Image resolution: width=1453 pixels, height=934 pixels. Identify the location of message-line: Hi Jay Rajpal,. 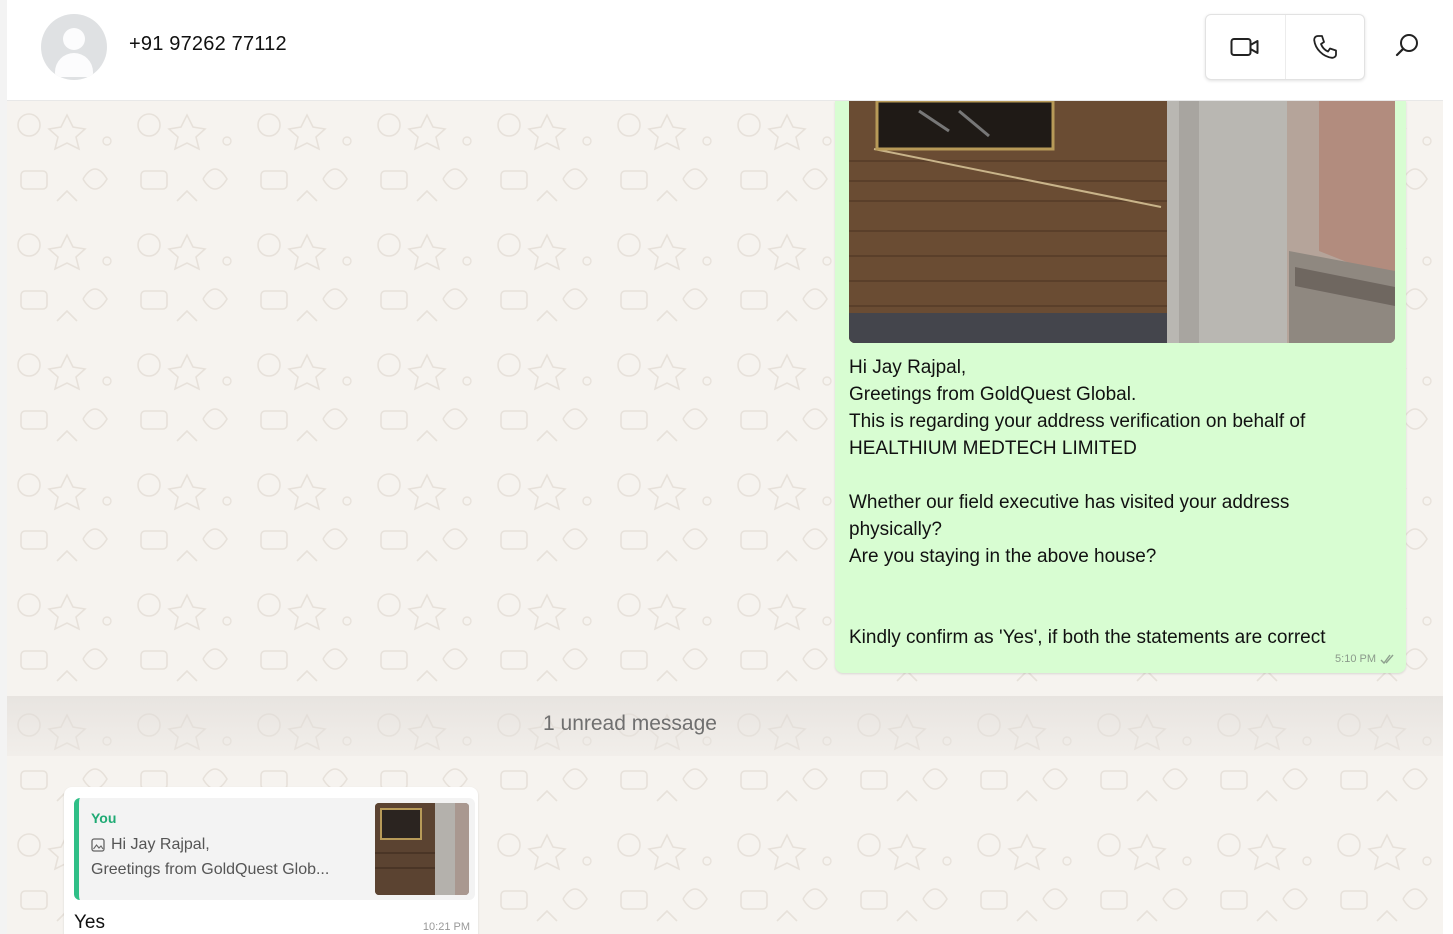
(908, 367).